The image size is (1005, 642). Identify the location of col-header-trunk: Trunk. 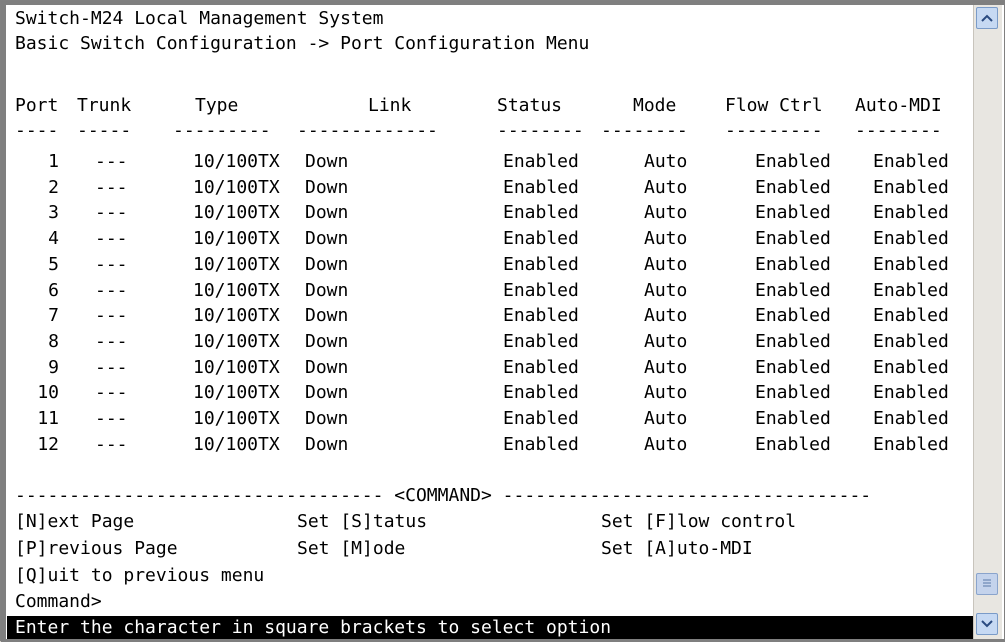
(104, 105).